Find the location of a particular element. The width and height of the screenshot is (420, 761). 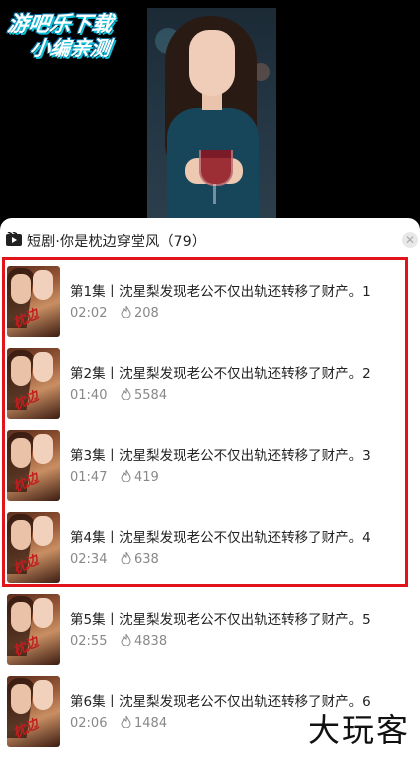

actress-face is located at coordinates (212, 63).